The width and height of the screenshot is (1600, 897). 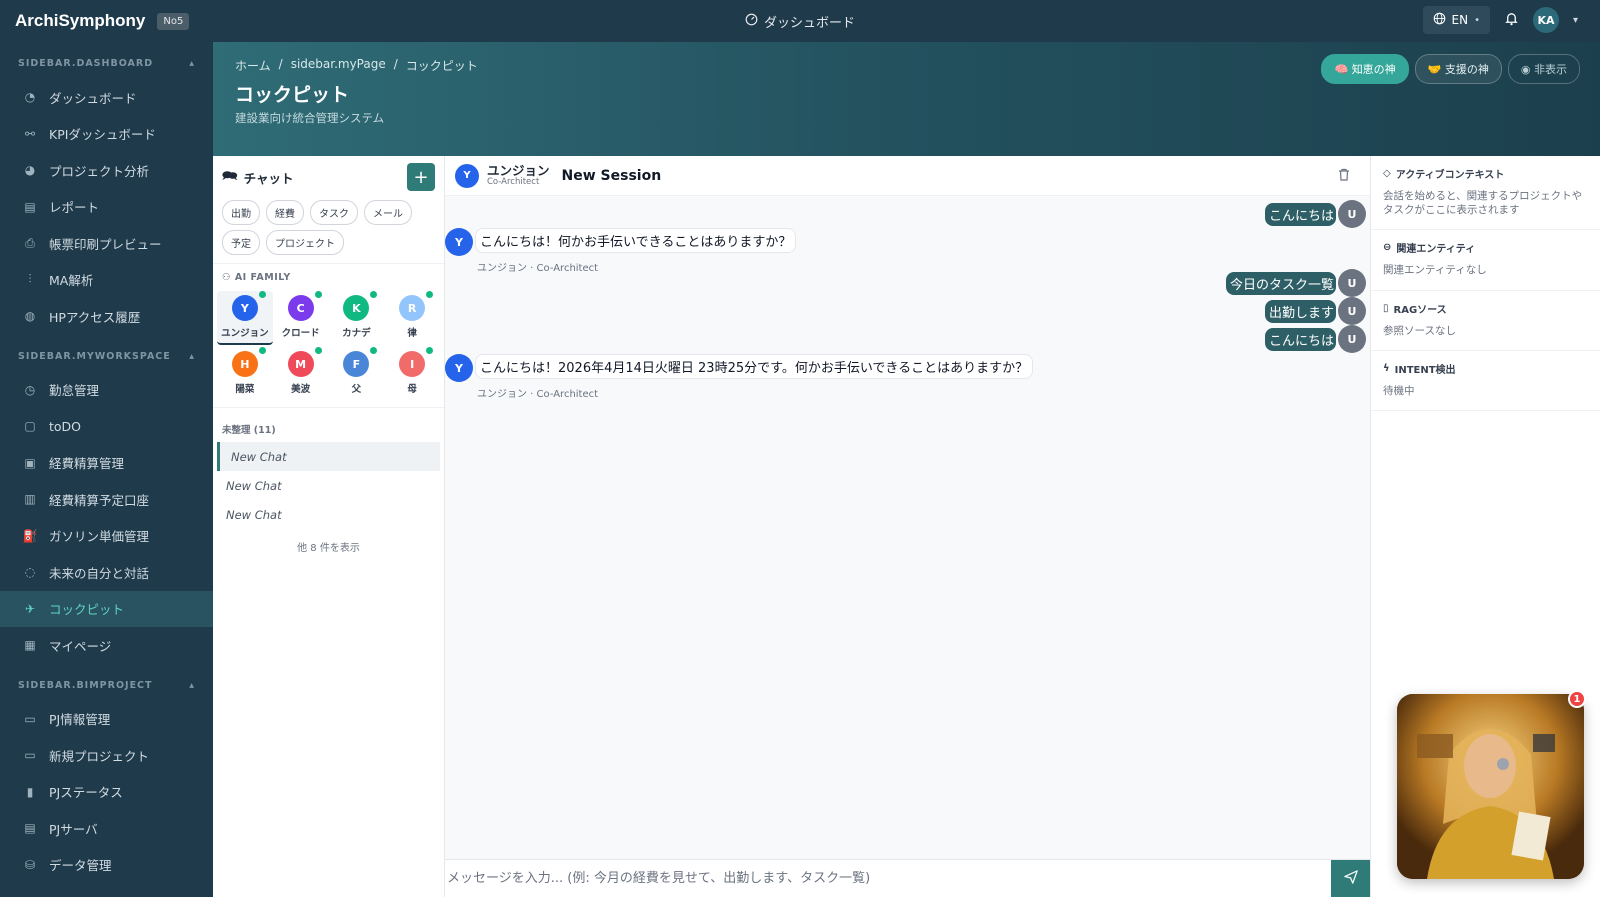 I want to click on sidebar-item-expense-account: ▥ 経費精算予定口座, so click(x=106, y=499).